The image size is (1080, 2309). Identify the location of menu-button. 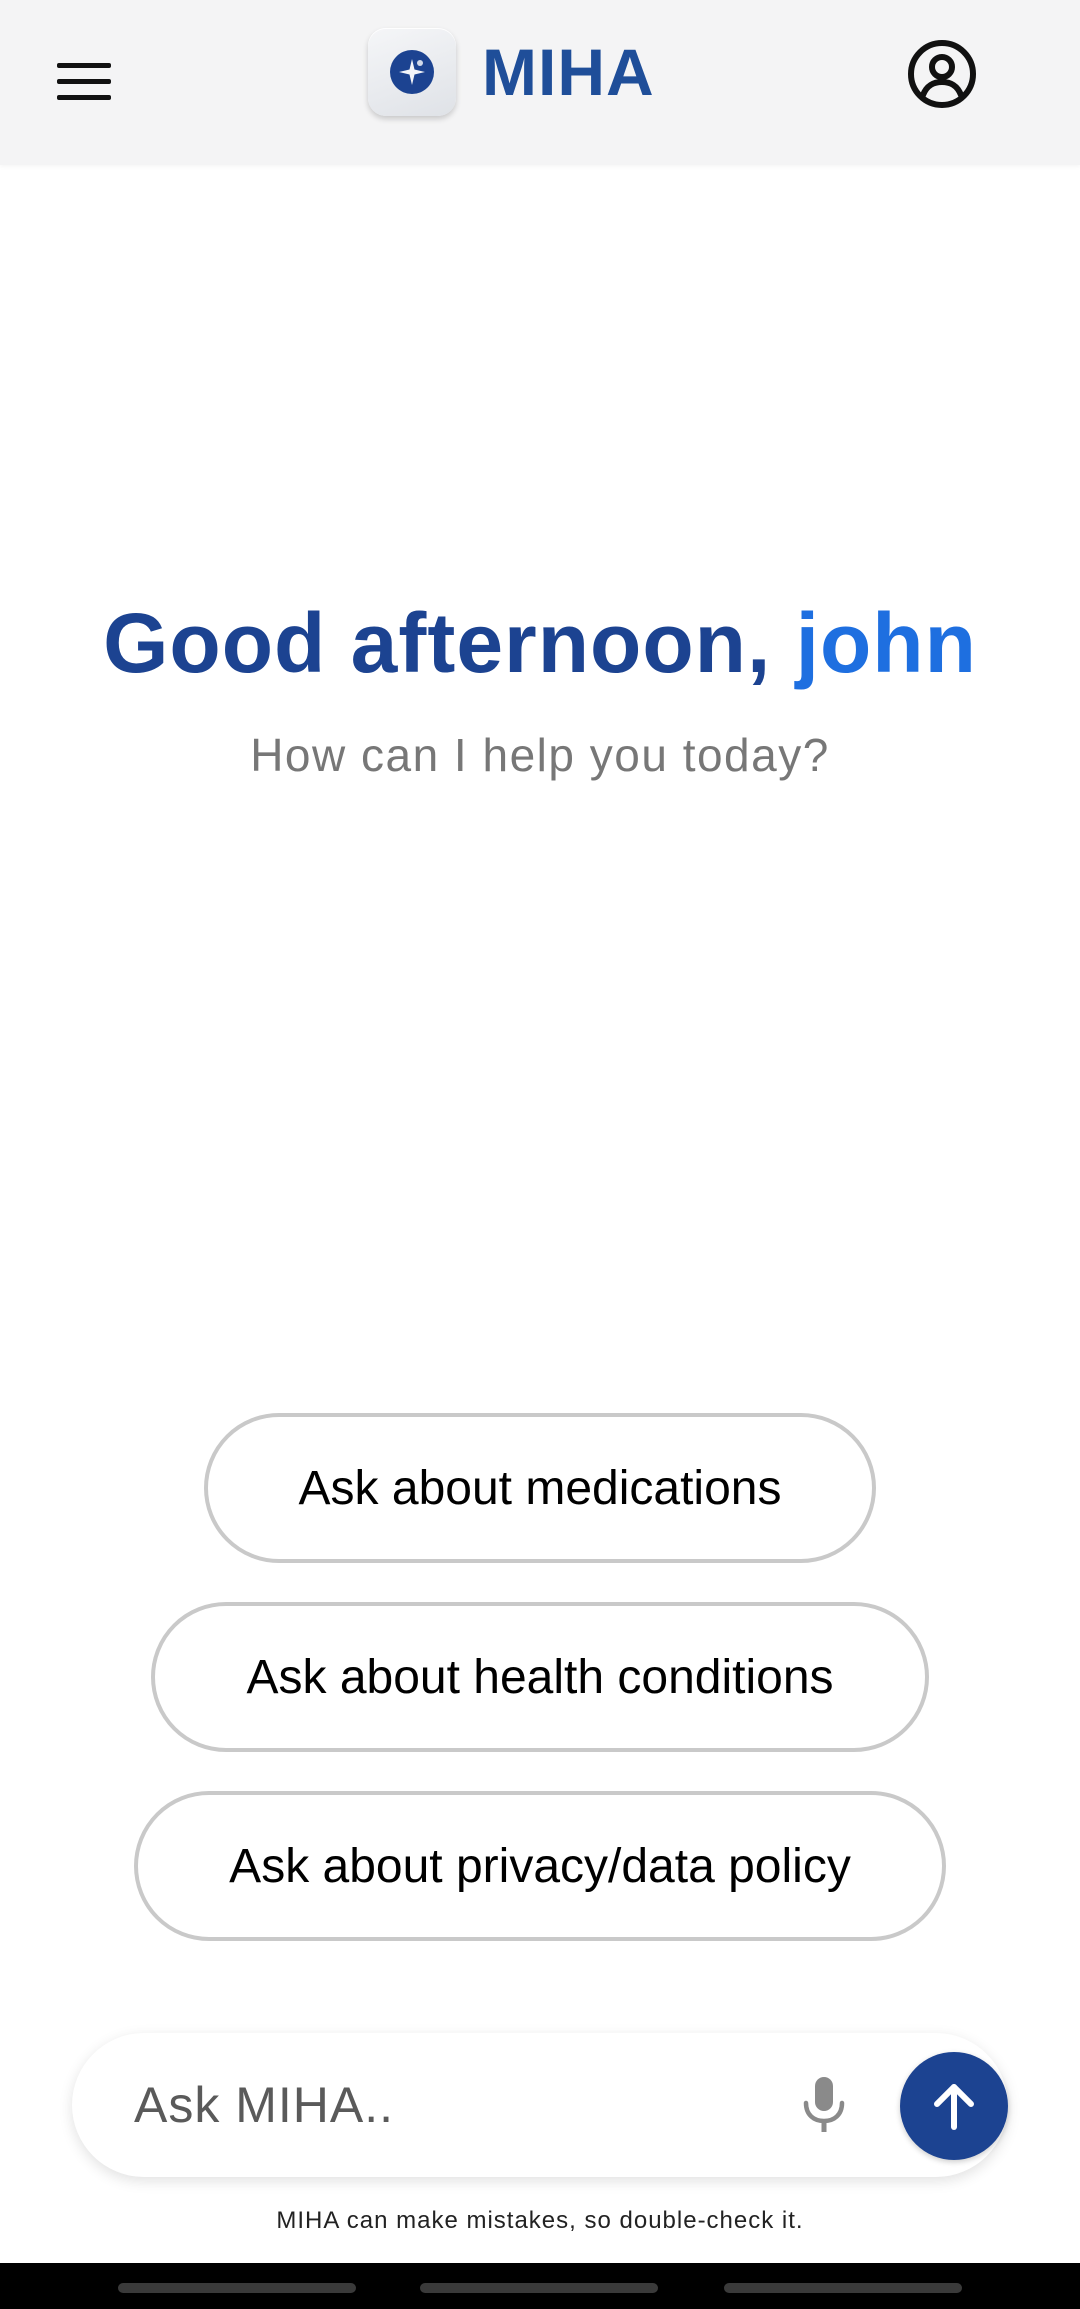
(84, 82).